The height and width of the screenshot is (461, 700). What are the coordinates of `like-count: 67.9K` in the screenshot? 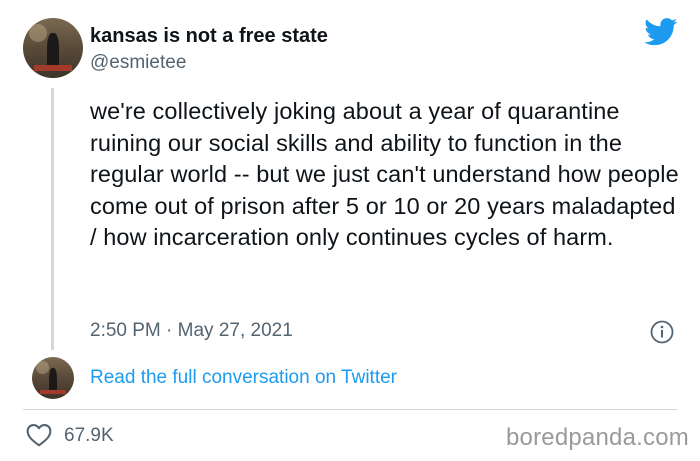 It's located at (89, 436).